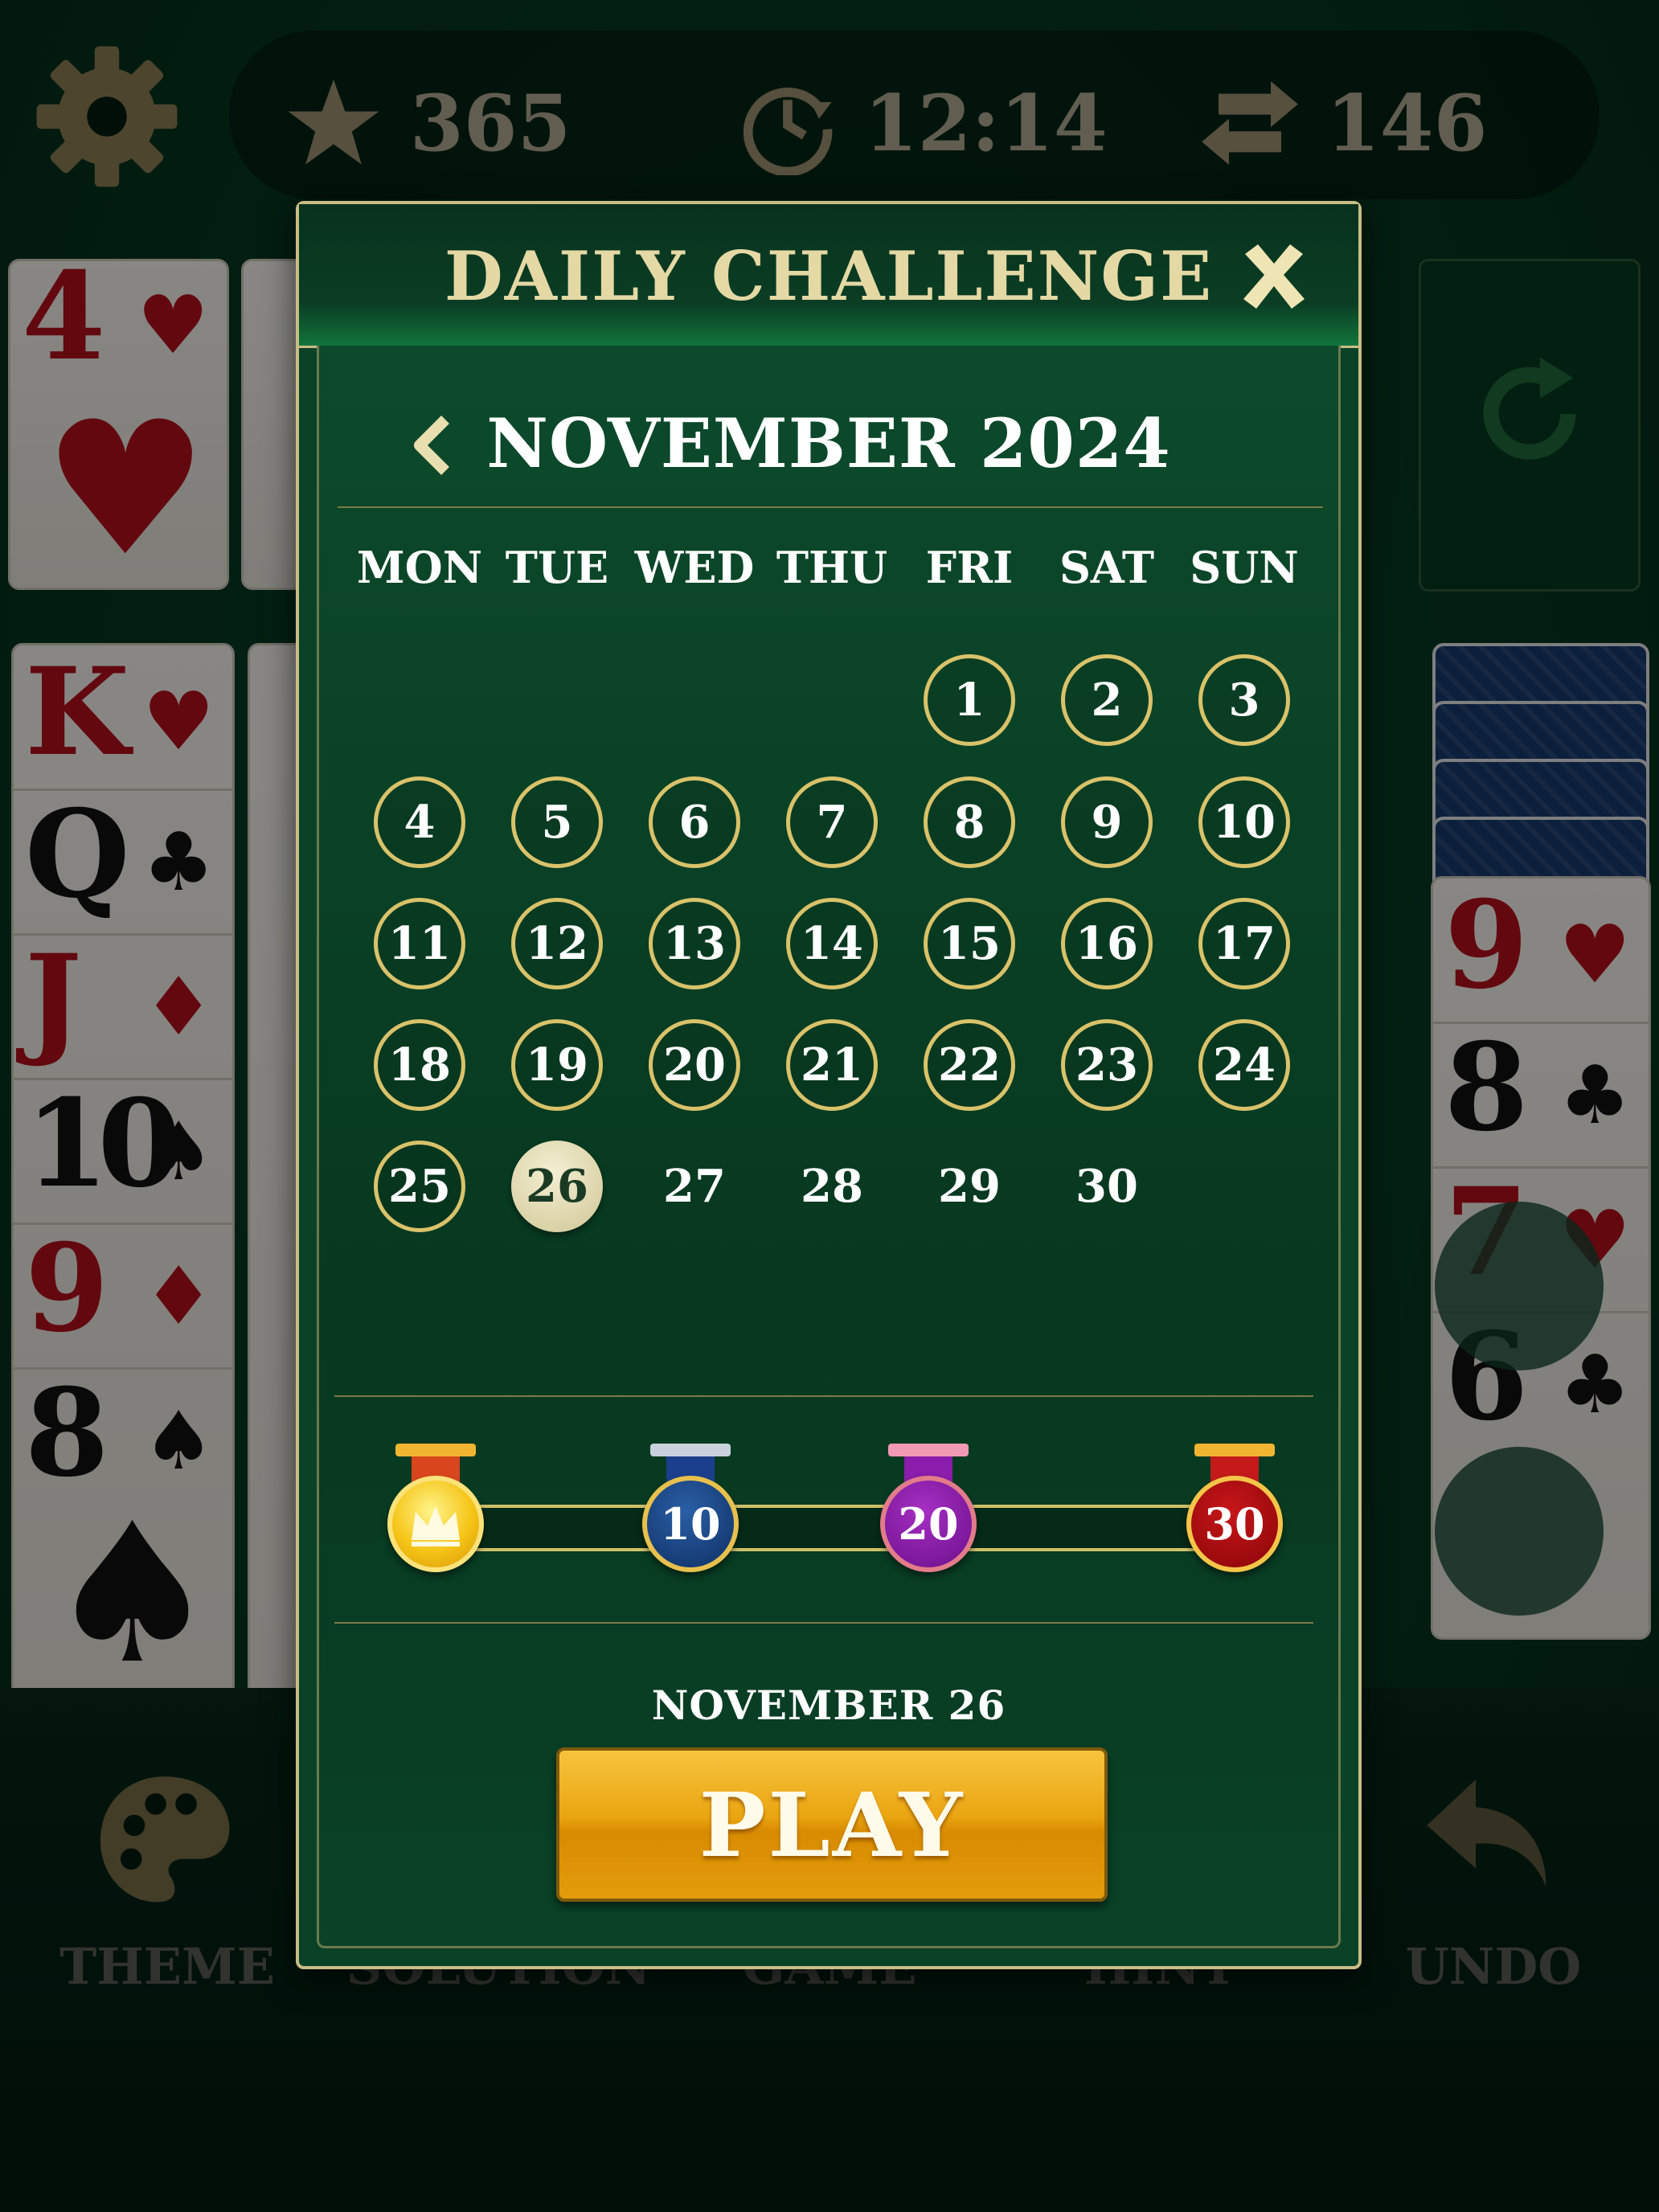 The image size is (1659, 2212). I want to click on calendar-day: 16, so click(1107, 943).